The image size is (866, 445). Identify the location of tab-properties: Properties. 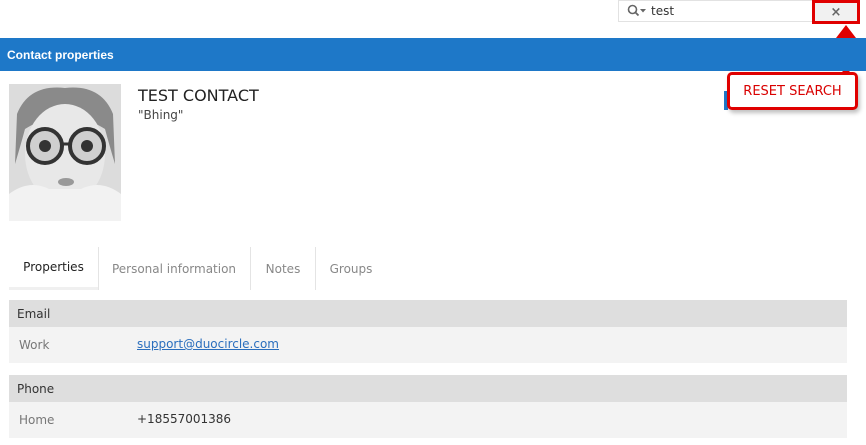
(53, 268).